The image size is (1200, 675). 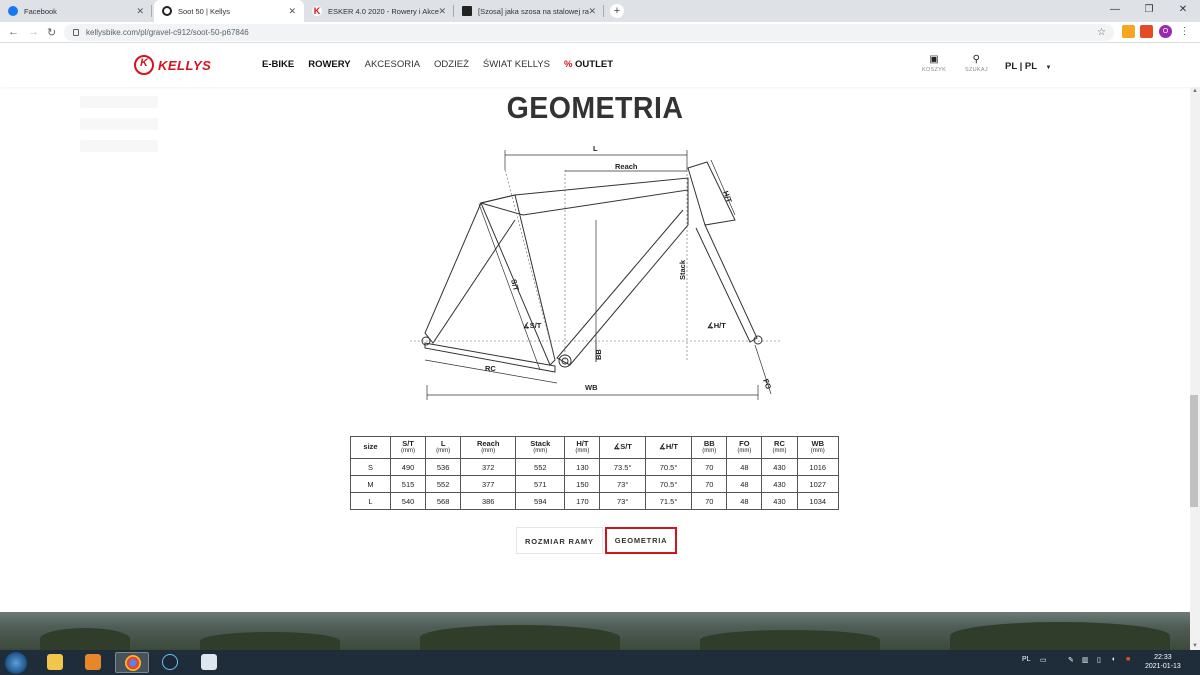 What do you see at coordinates (976, 70) in the screenshot?
I see `search-label: SZUKAJ` at bounding box center [976, 70].